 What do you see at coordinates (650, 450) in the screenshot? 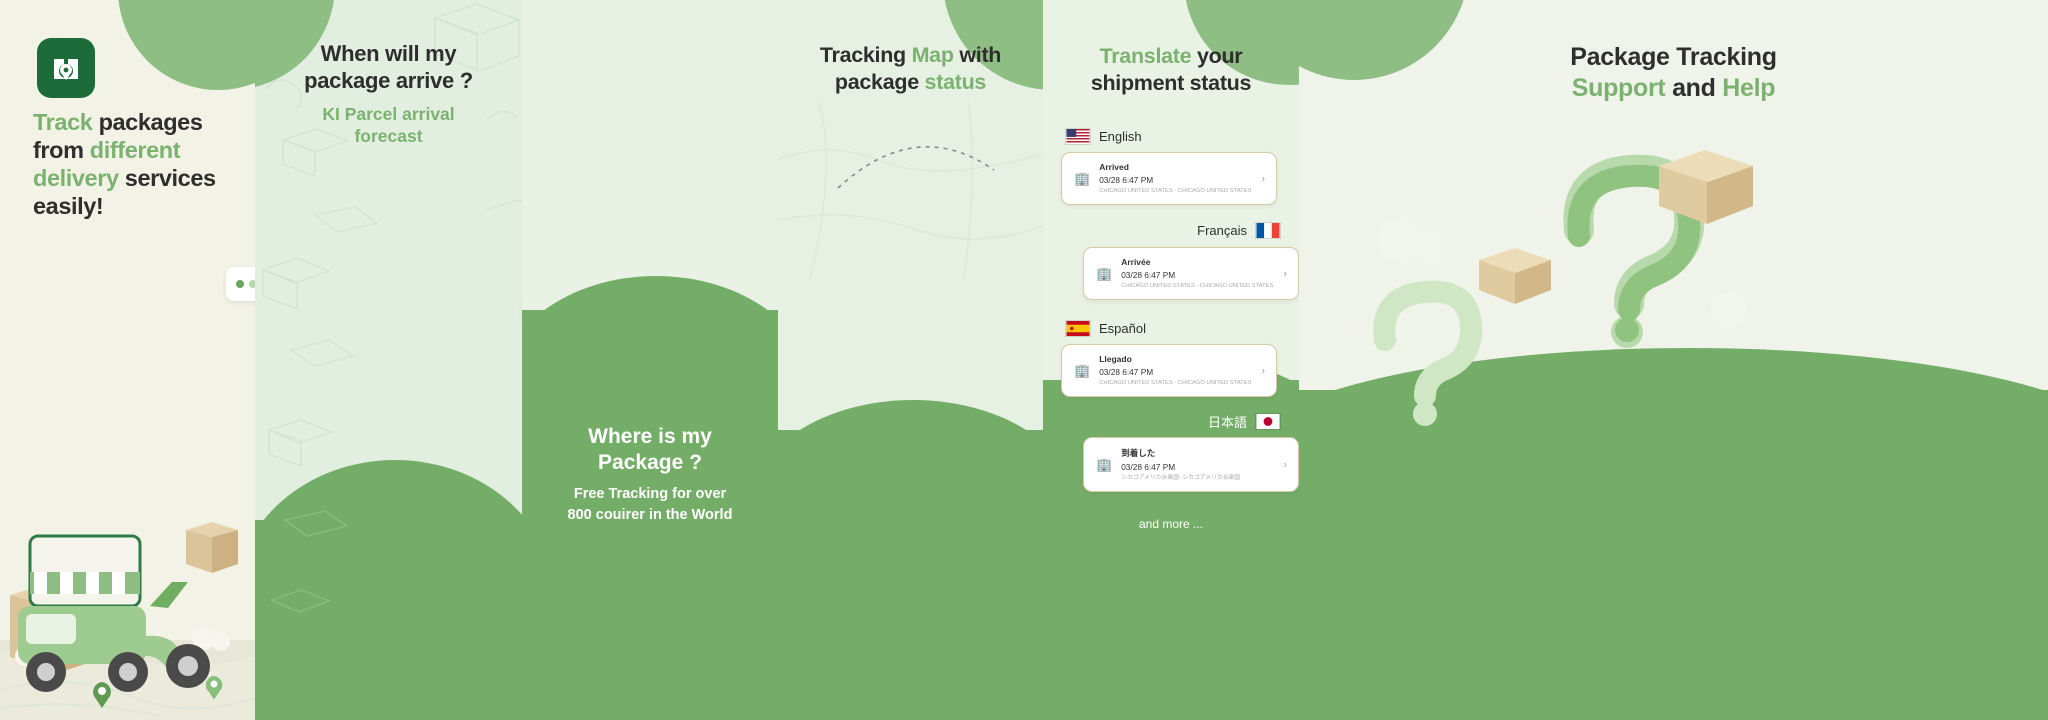
I see `panel3-title: Where is my Package ?` at bounding box center [650, 450].